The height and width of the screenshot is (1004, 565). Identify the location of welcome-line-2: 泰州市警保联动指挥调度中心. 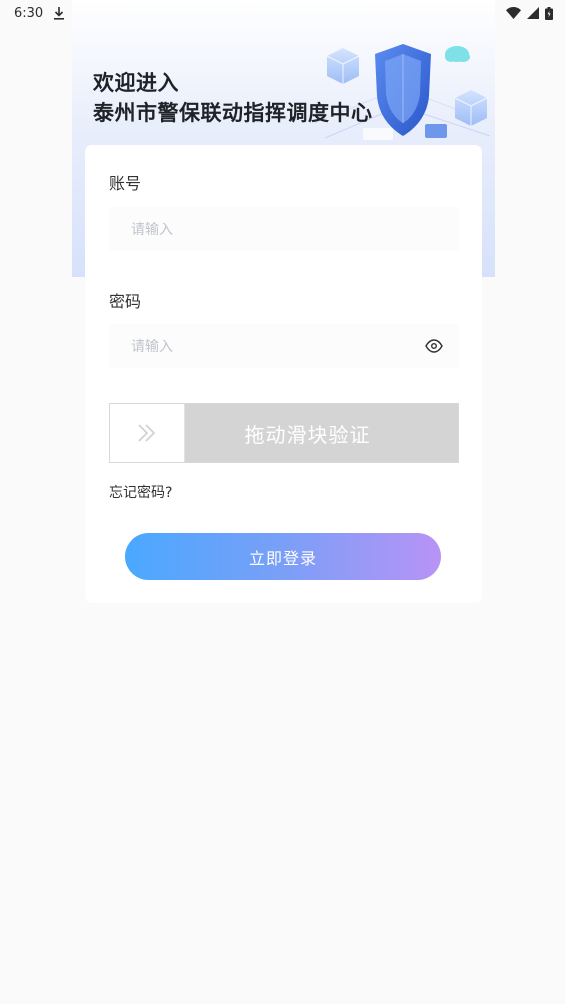
(233, 113).